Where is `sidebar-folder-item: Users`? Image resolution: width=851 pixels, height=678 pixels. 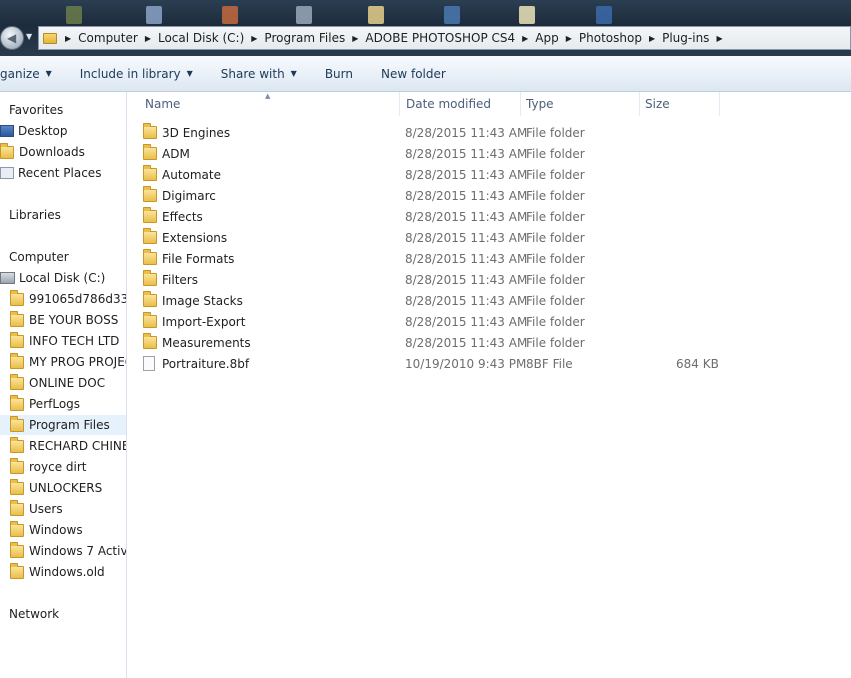
sidebar-folder-item: Users is located at coordinates (36, 509).